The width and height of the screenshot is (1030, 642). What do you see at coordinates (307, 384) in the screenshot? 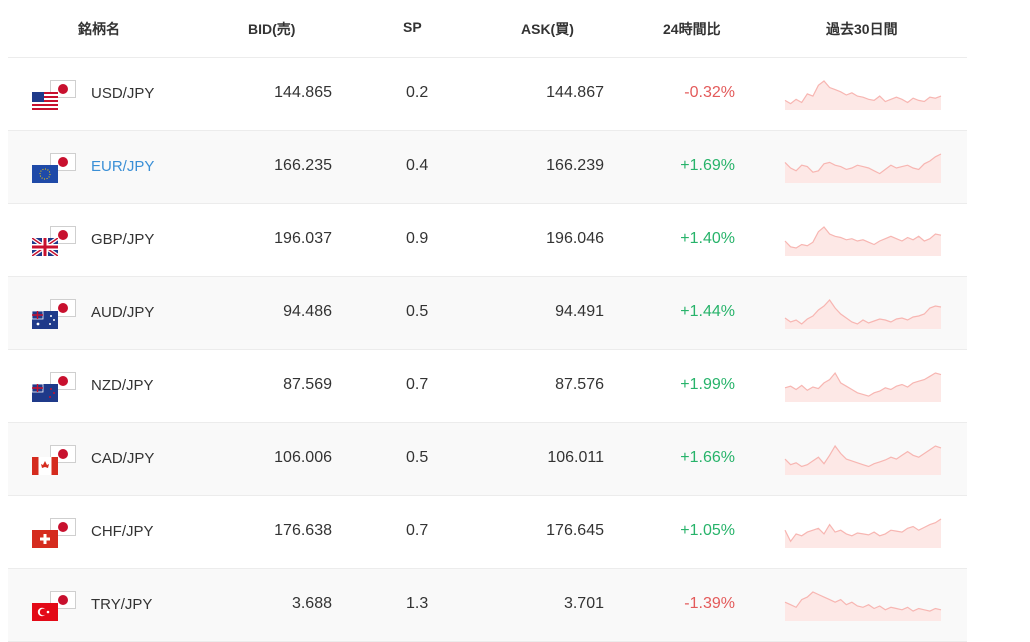
I see `bid-value: 87.569` at bounding box center [307, 384].